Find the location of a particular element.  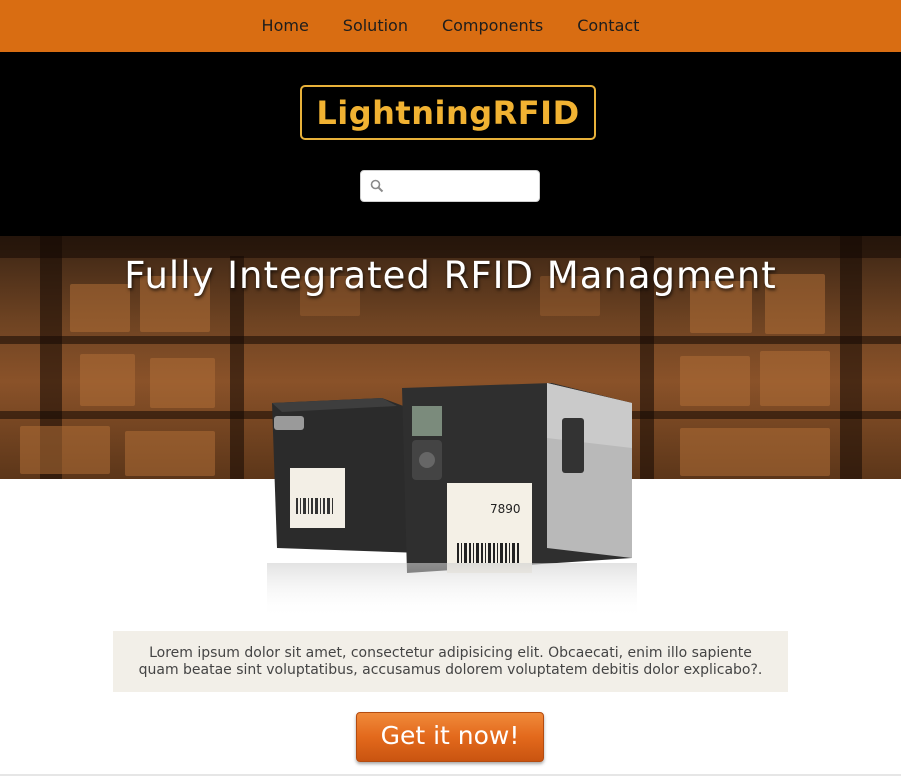

search-box is located at coordinates (450, 186).